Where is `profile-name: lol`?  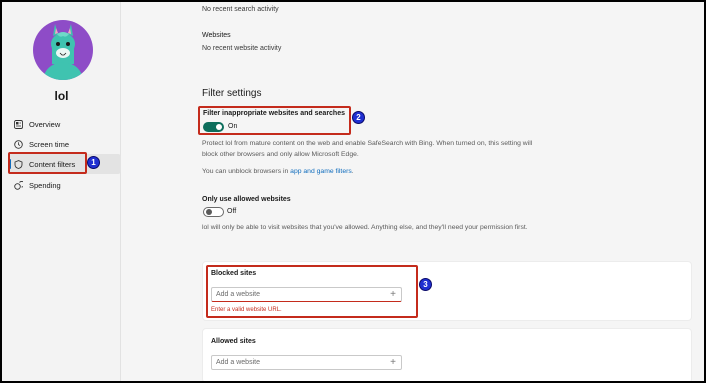
profile-name: lol is located at coordinates (61, 96).